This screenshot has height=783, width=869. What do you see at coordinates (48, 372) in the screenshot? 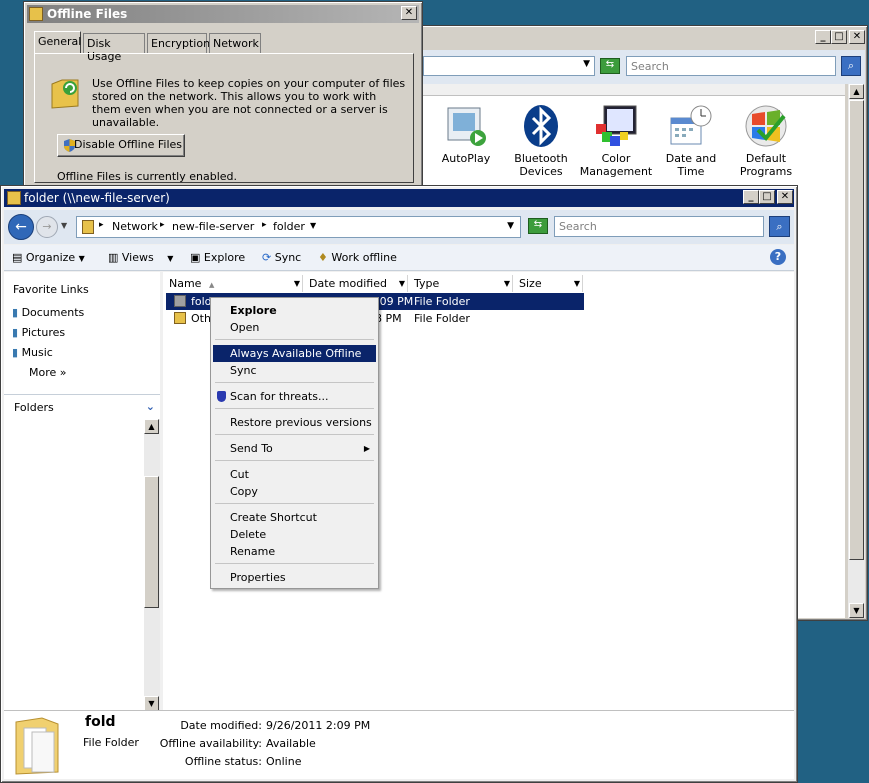
I see `nav-more: More »` at bounding box center [48, 372].